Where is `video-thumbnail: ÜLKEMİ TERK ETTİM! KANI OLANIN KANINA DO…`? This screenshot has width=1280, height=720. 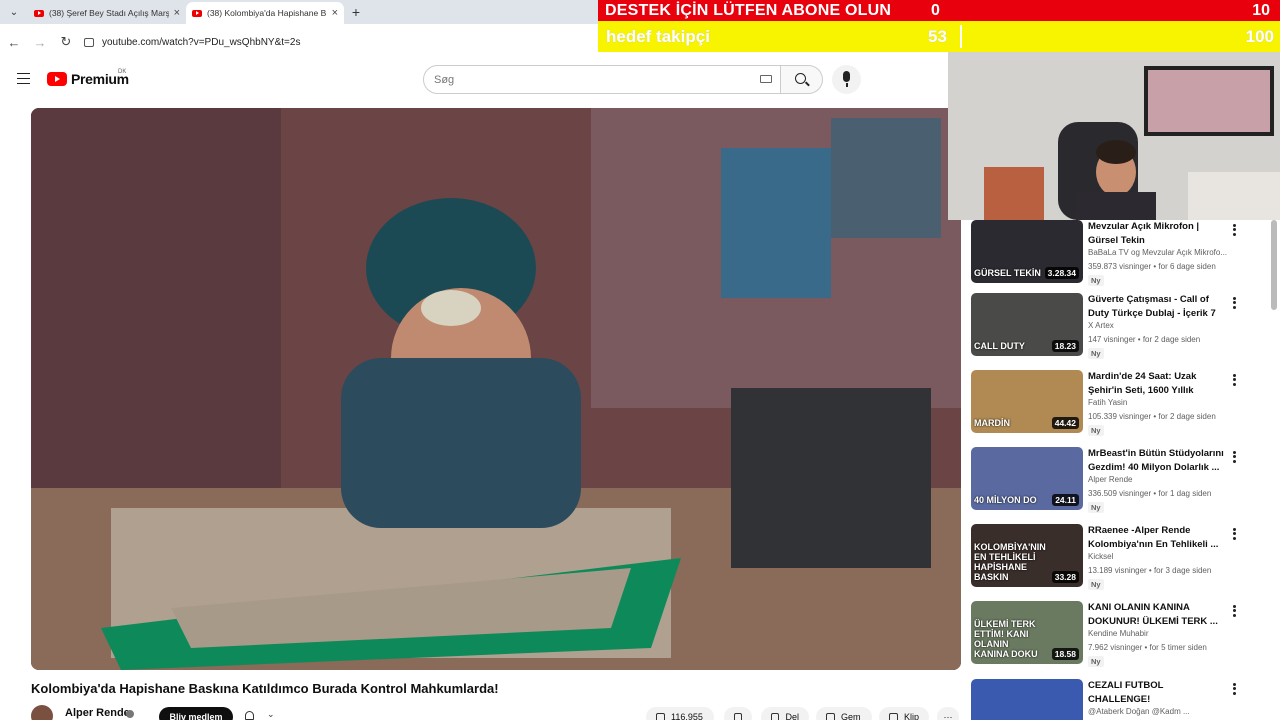
video-thumbnail: ÜLKEMİ TERK ETTİM! KANI OLANIN KANINA DO… is located at coordinates (1027, 632).